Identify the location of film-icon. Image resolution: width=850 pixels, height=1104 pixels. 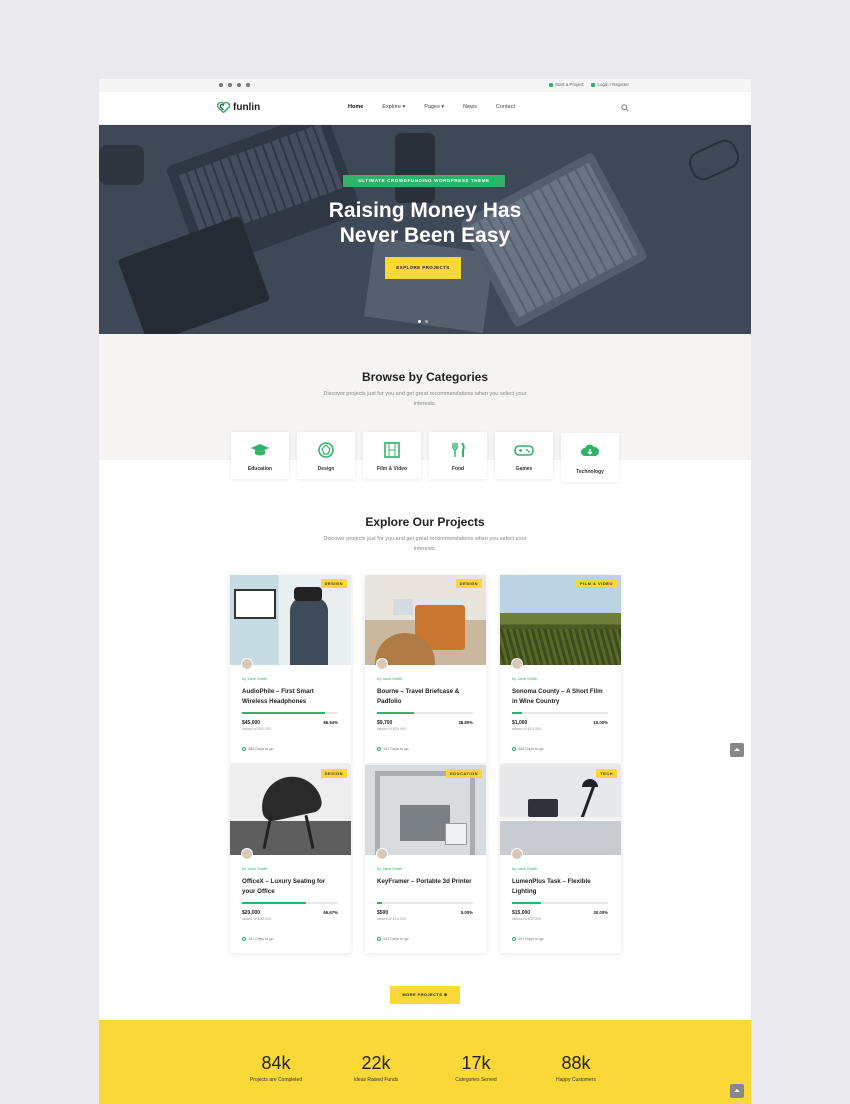
(392, 450).